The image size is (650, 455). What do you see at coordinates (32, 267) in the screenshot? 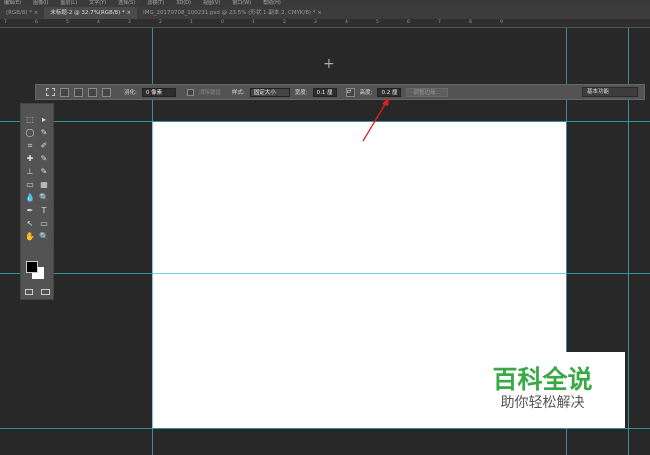
I see `foreground-color-swatch` at bounding box center [32, 267].